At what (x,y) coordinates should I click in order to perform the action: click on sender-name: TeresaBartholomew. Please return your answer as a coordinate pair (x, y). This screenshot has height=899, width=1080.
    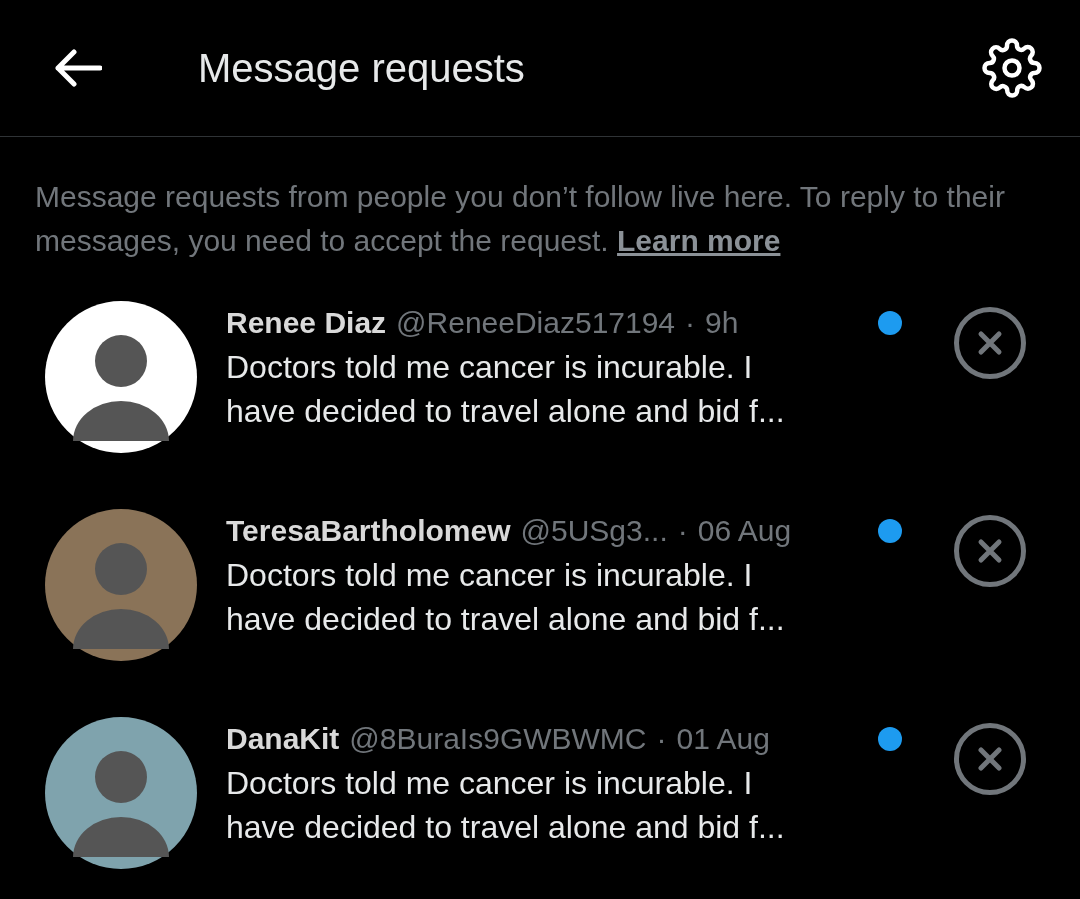
    Looking at the image, I should click on (368, 531).